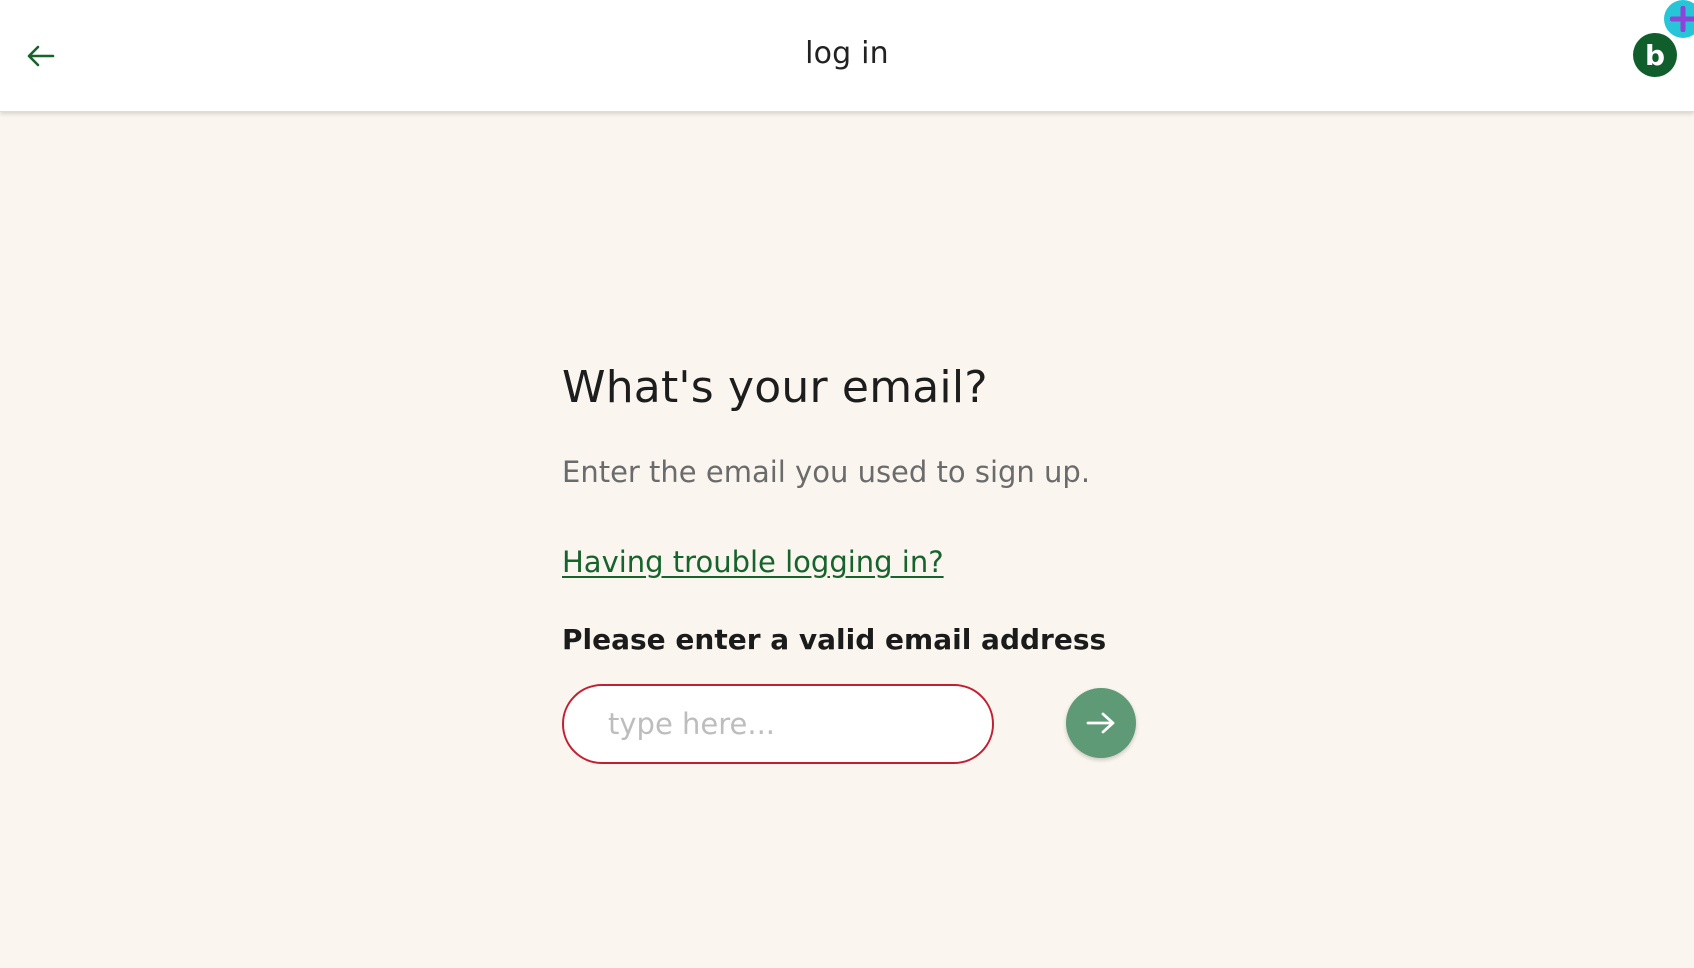 The height and width of the screenshot is (968, 1694). I want to click on avatar-letter: b, so click(1655, 55).